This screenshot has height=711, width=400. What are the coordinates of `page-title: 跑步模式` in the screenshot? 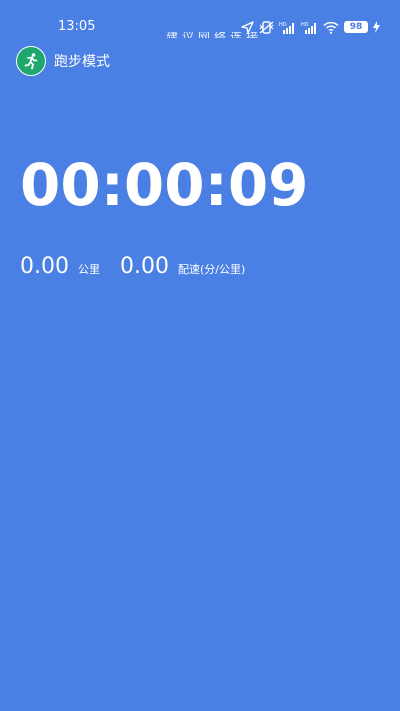 It's located at (82, 62).